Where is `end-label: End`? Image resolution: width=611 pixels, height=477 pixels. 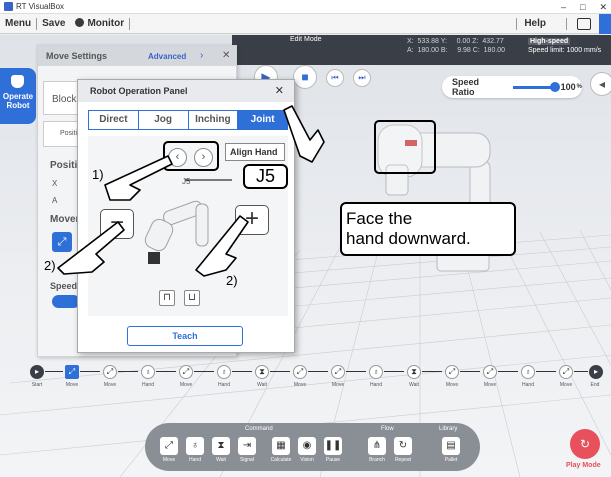
end-label: End is located at coordinates (595, 385).